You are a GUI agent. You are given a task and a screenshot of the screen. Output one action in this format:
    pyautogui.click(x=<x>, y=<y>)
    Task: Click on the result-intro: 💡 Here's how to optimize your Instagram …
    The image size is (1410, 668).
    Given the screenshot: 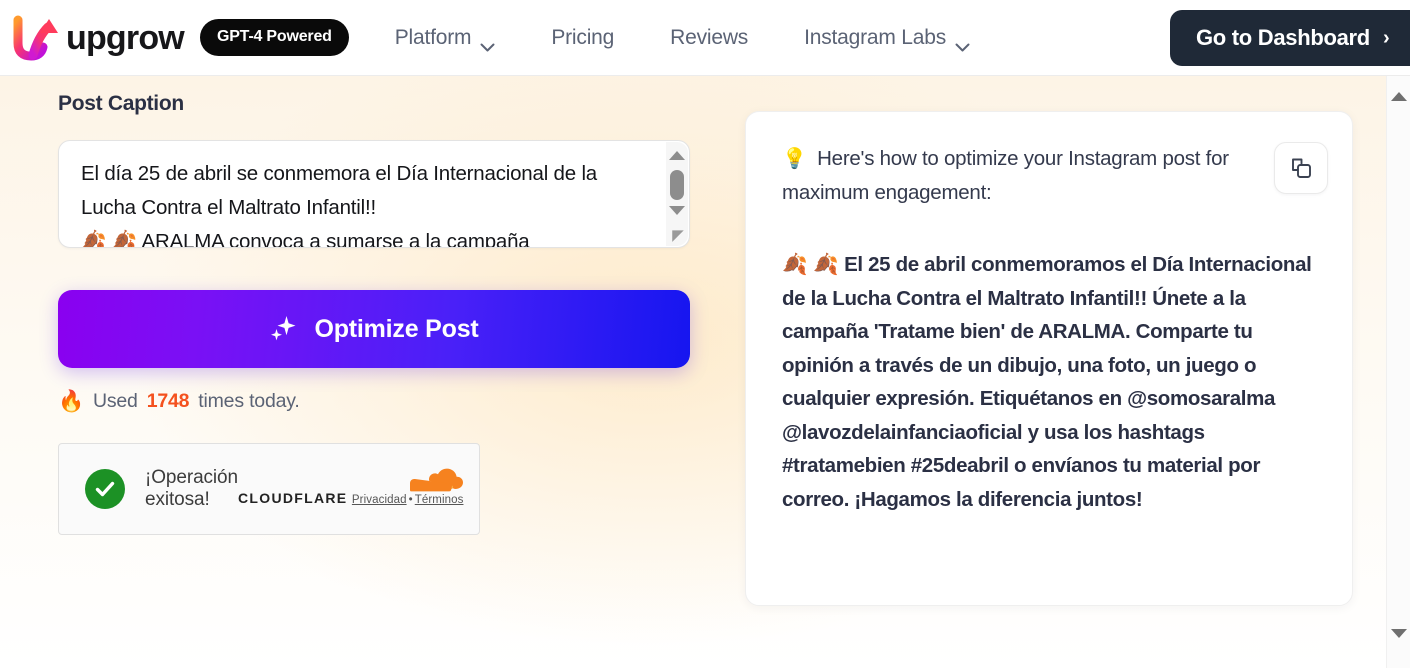 What is the action you would take?
    pyautogui.click(x=1017, y=176)
    